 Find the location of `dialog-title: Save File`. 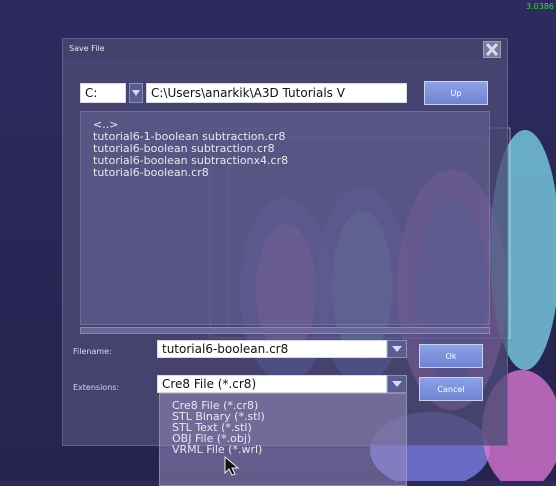

dialog-title: Save File is located at coordinates (87, 48).